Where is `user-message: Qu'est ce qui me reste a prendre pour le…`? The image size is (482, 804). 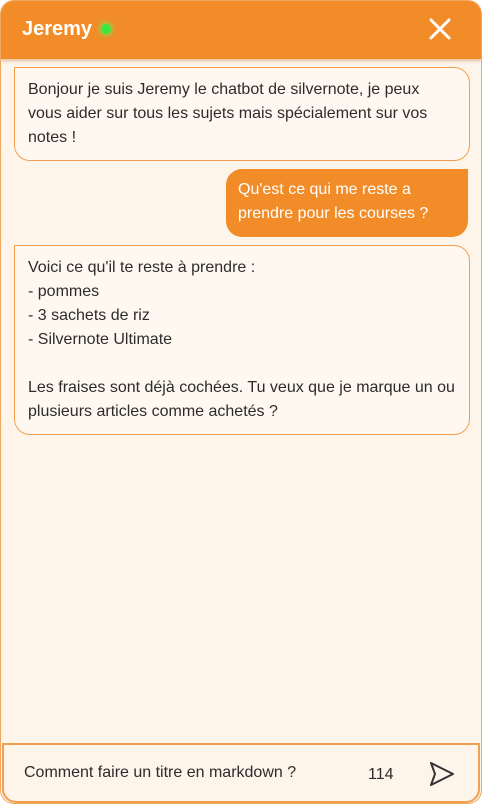
user-message: Qu'est ce qui me reste a prendre pour le… is located at coordinates (347, 203).